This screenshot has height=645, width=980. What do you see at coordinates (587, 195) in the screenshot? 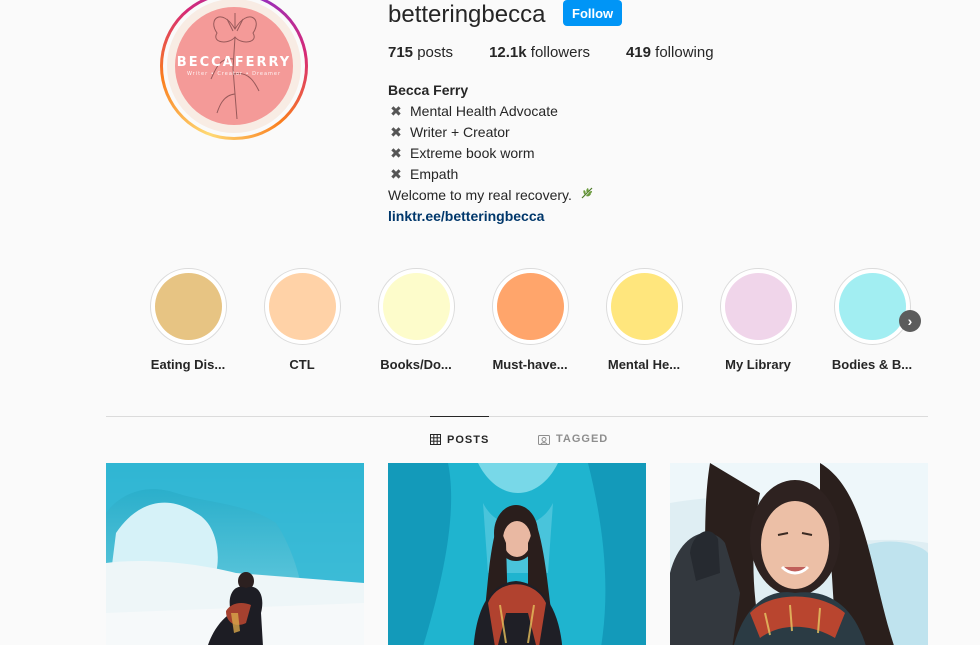
I see `herb-icon` at bounding box center [587, 195].